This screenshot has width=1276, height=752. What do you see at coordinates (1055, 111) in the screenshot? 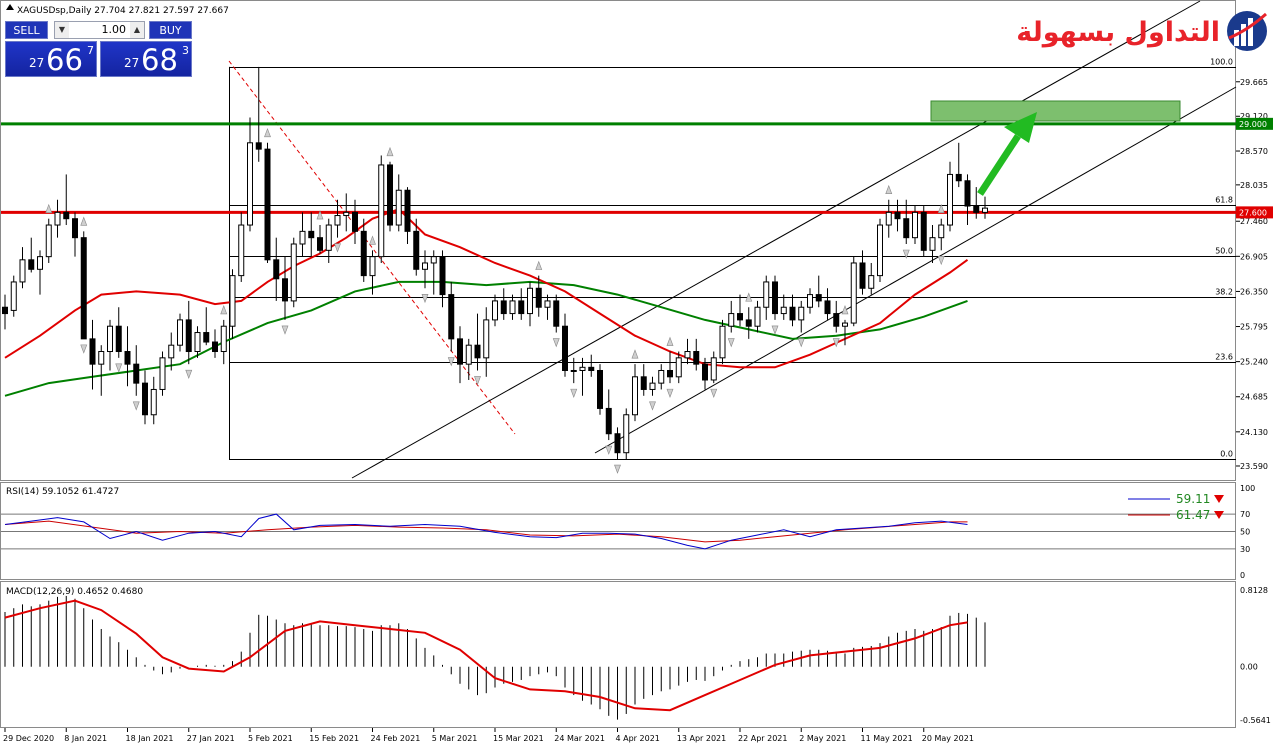
I see `target-zone-box` at bounding box center [1055, 111].